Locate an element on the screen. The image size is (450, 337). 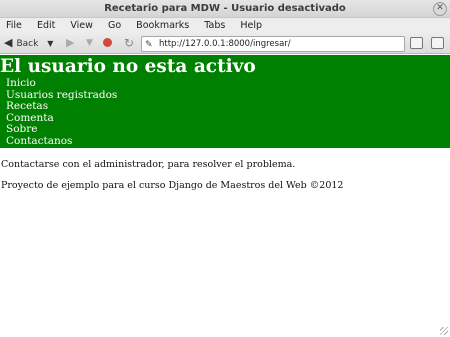
bookmark-page-icon is located at coordinates (416, 43).